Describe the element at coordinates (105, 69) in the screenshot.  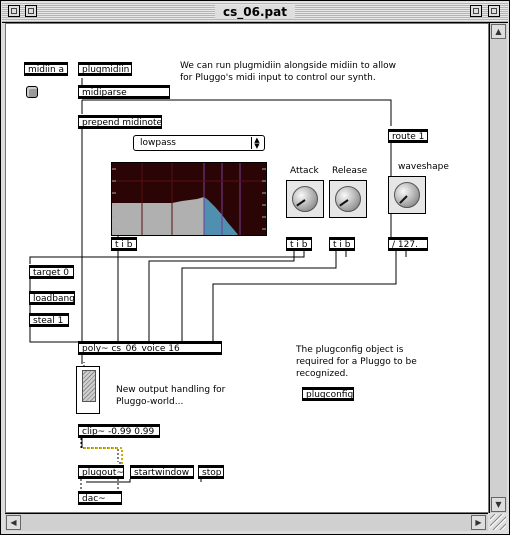
I see `plugmidiin-object: plugmidiin` at that location.